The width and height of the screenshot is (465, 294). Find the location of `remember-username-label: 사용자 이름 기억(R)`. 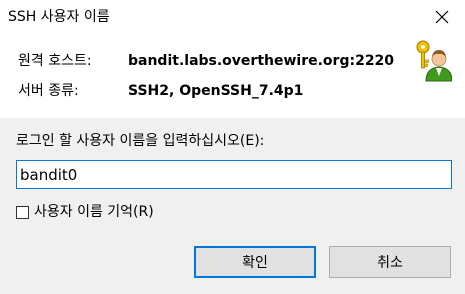

remember-username-label: 사용자 이름 기억(R) is located at coordinates (94, 212).